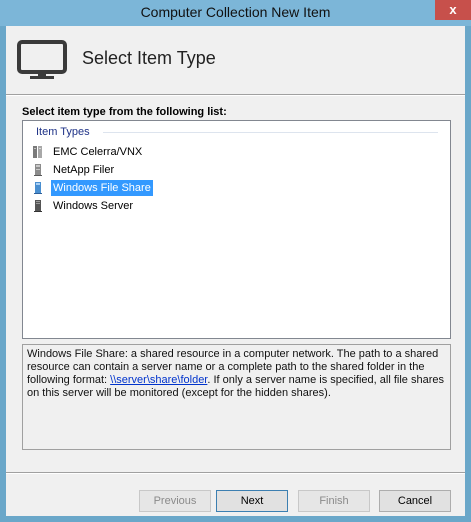 The width and height of the screenshot is (471, 522). What do you see at coordinates (235, 60) in the screenshot?
I see `wizard-header: Select Item Type` at bounding box center [235, 60].